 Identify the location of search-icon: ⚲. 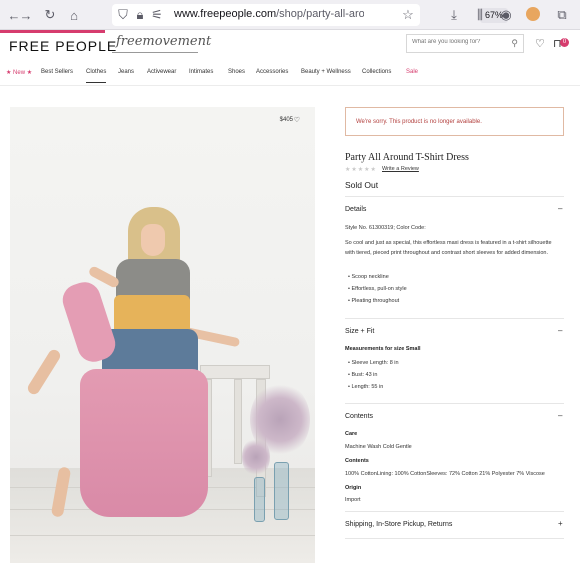
(514, 43).